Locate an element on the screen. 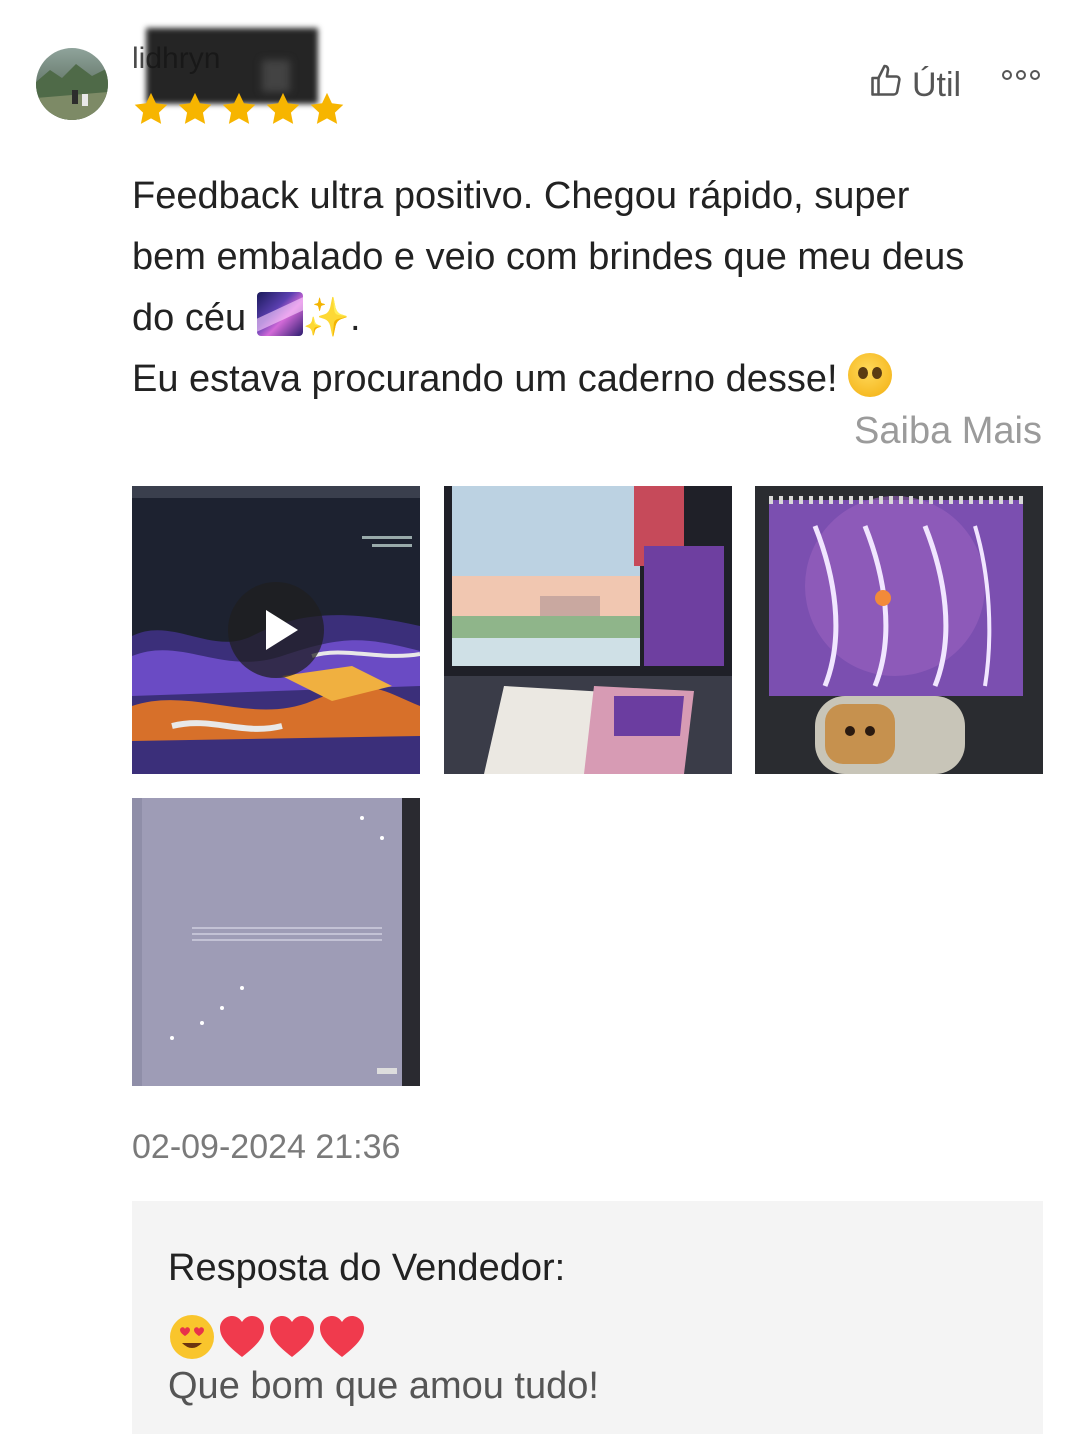  seller-reply-message: Que bom que amou tudo! is located at coordinates (383, 1386).